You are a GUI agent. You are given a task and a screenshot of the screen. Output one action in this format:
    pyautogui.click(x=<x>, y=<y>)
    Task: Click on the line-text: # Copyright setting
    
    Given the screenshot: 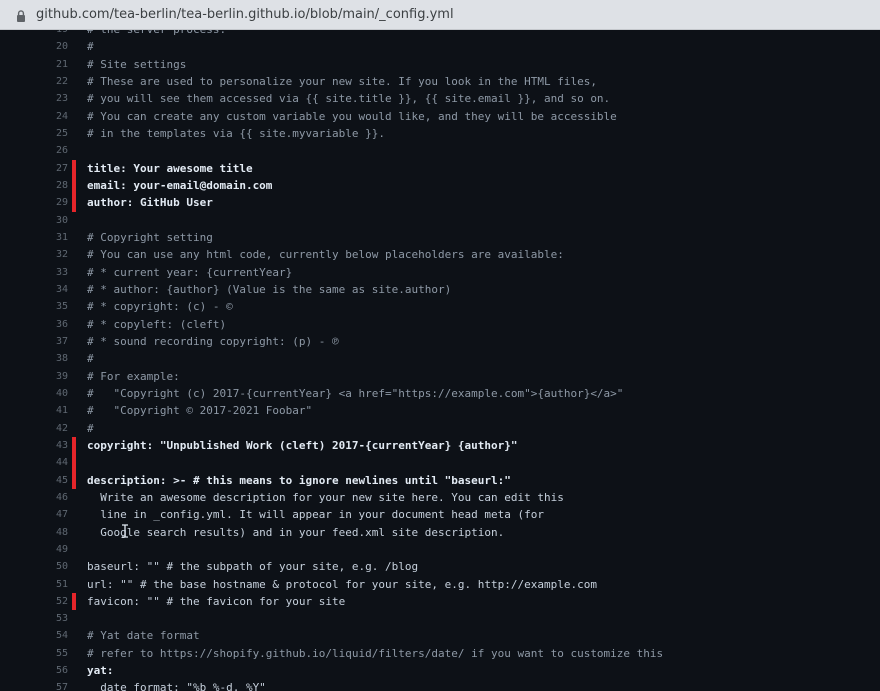 What is the action you would take?
    pyautogui.click(x=150, y=237)
    